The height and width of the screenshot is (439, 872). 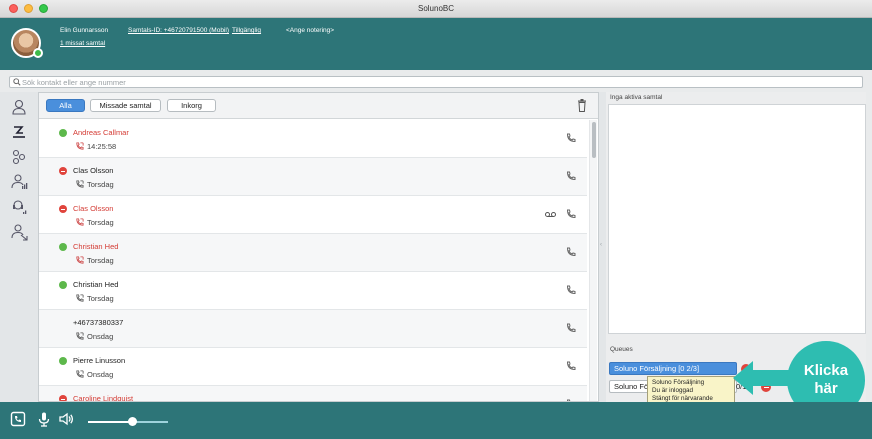 What do you see at coordinates (826, 388) in the screenshot?
I see `callout-line-2: här` at bounding box center [826, 388].